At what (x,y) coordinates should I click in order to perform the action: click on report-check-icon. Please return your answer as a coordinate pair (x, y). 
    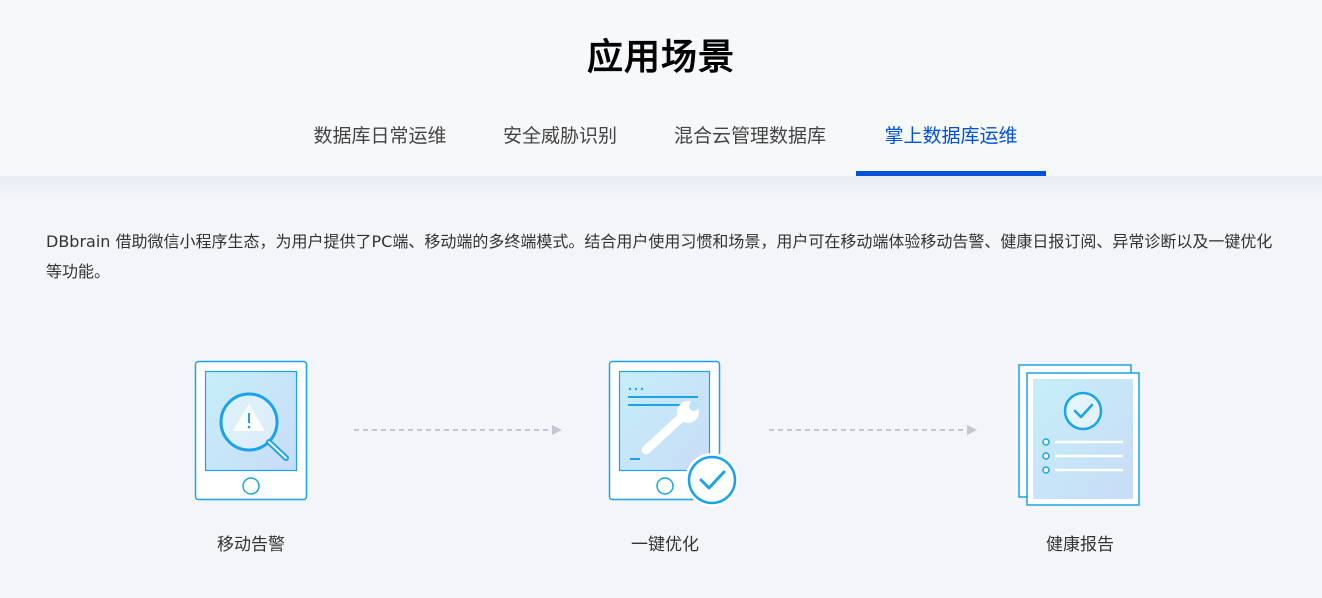
    Looking at the image, I should click on (1079, 435).